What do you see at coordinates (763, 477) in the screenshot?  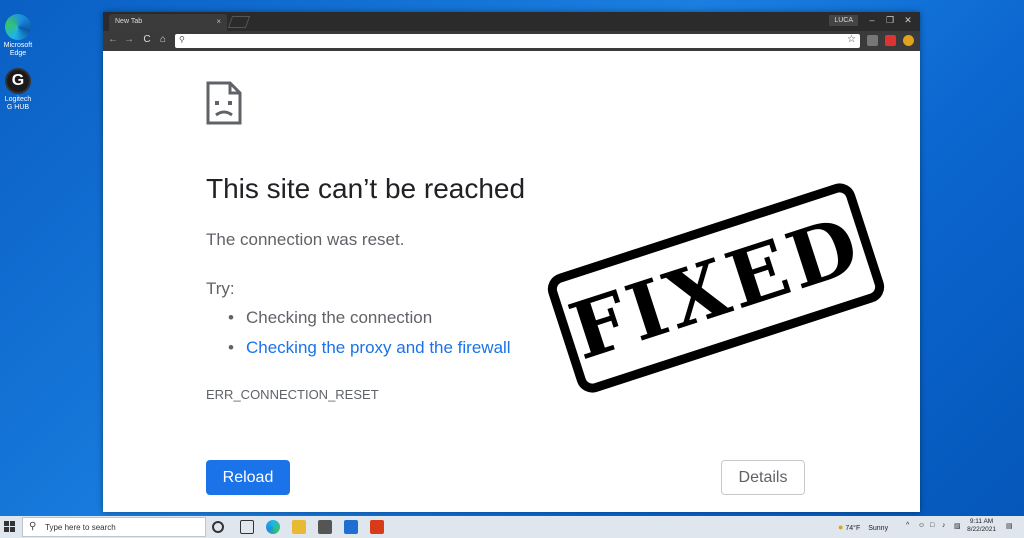 I see `details-button: Details` at bounding box center [763, 477].